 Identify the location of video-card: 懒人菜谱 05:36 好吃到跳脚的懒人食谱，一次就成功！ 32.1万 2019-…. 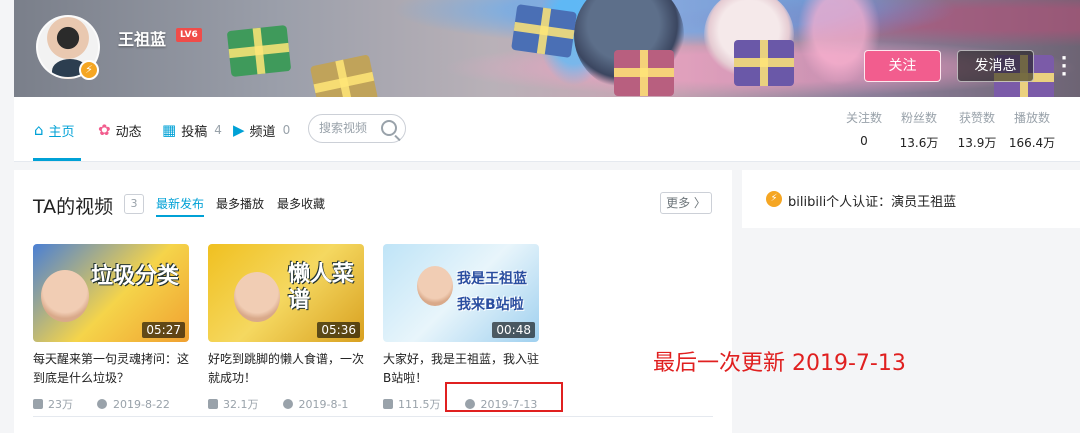
(288, 328).